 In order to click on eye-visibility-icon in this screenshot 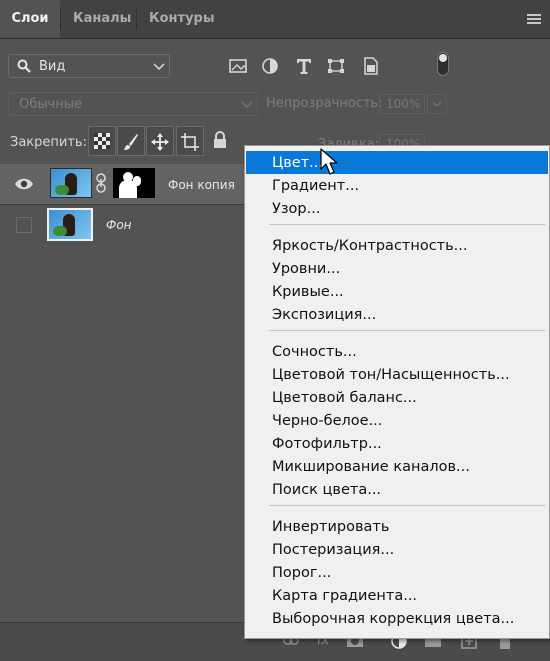, I will do `click(24, 184)`.